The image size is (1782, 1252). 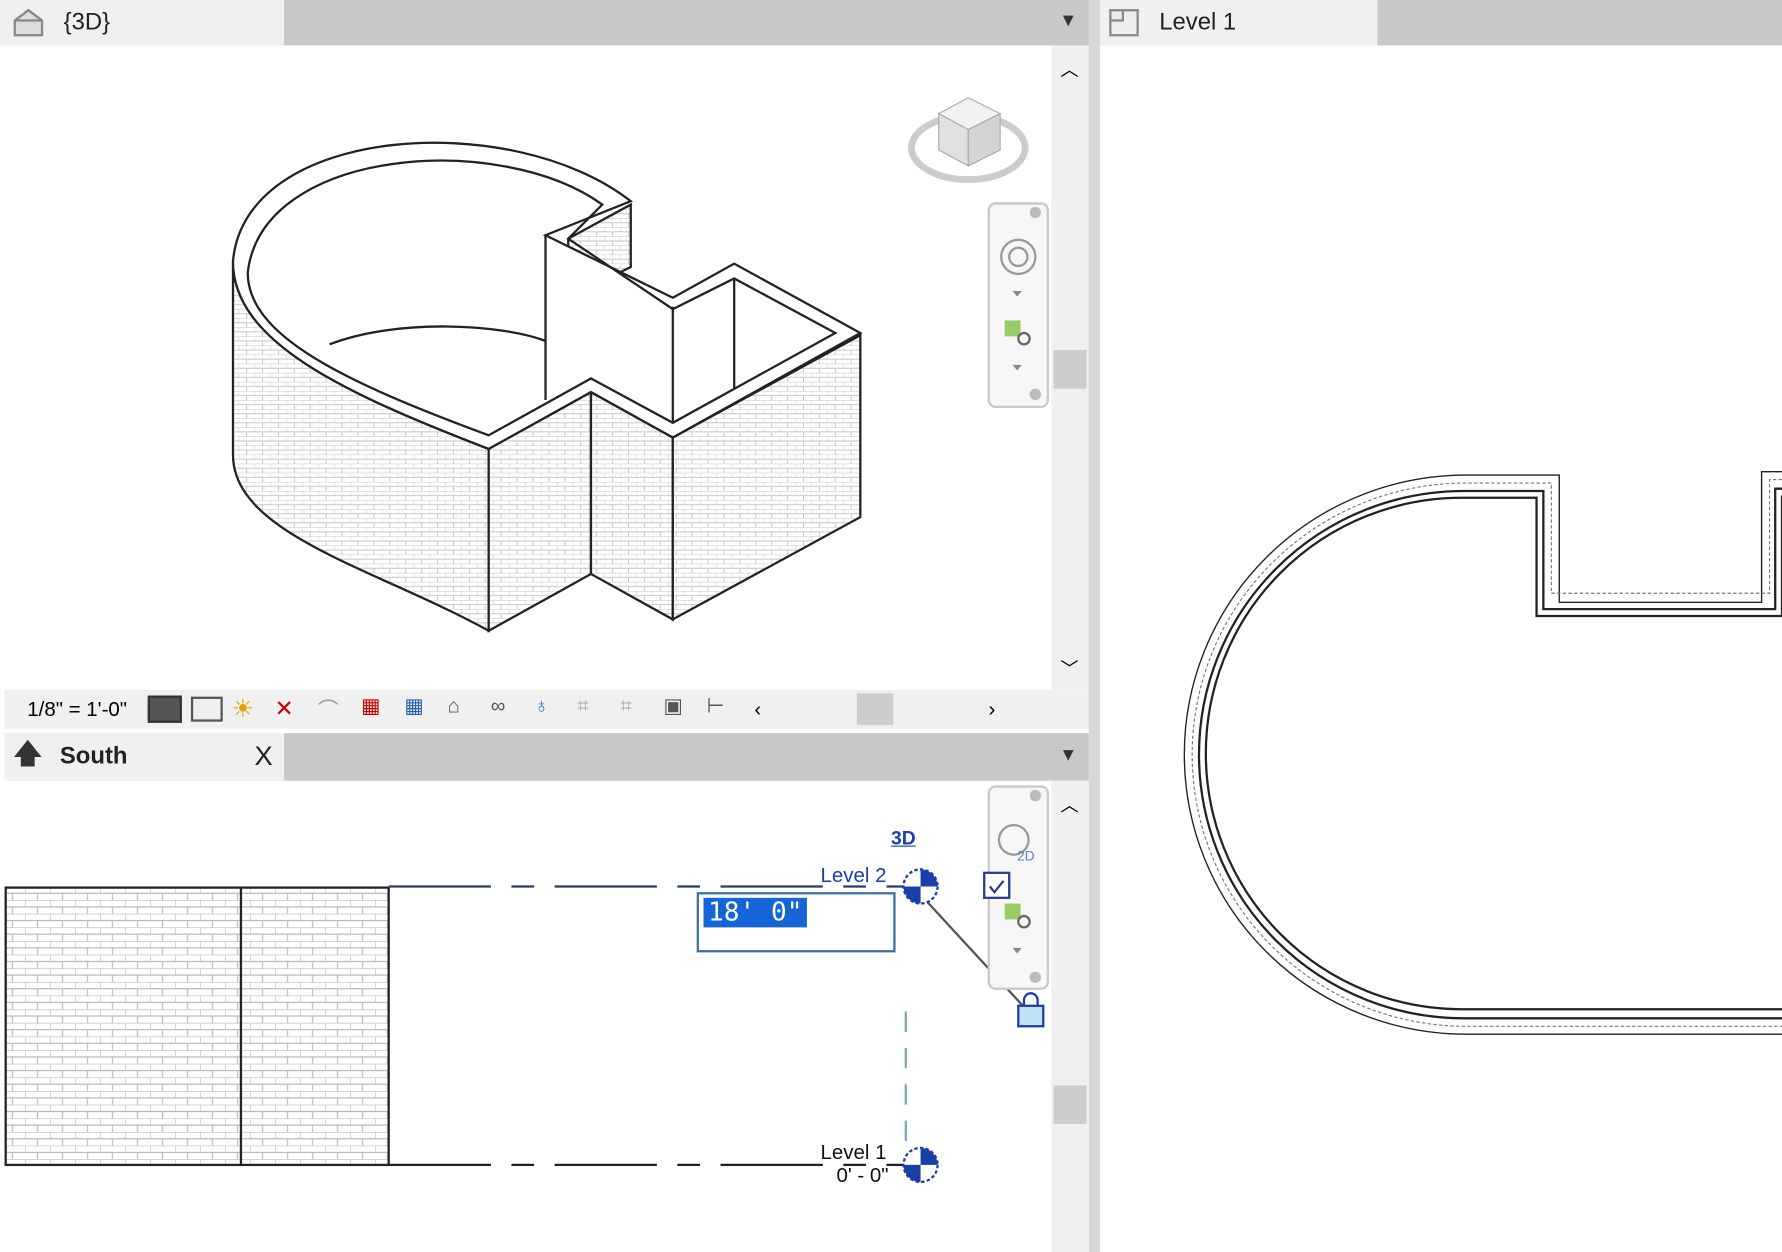 I want to click on 3d-wall-model, so click(x=547, y=387).